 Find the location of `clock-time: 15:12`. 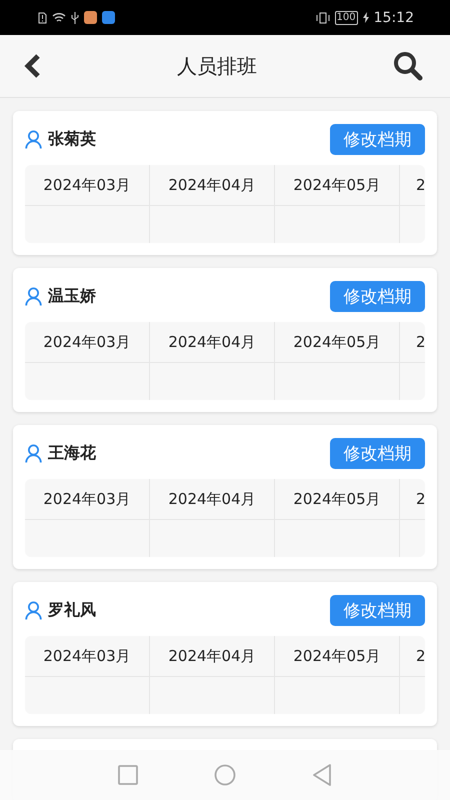

clock-time: 15:12 is located at coordinates (394, 18).